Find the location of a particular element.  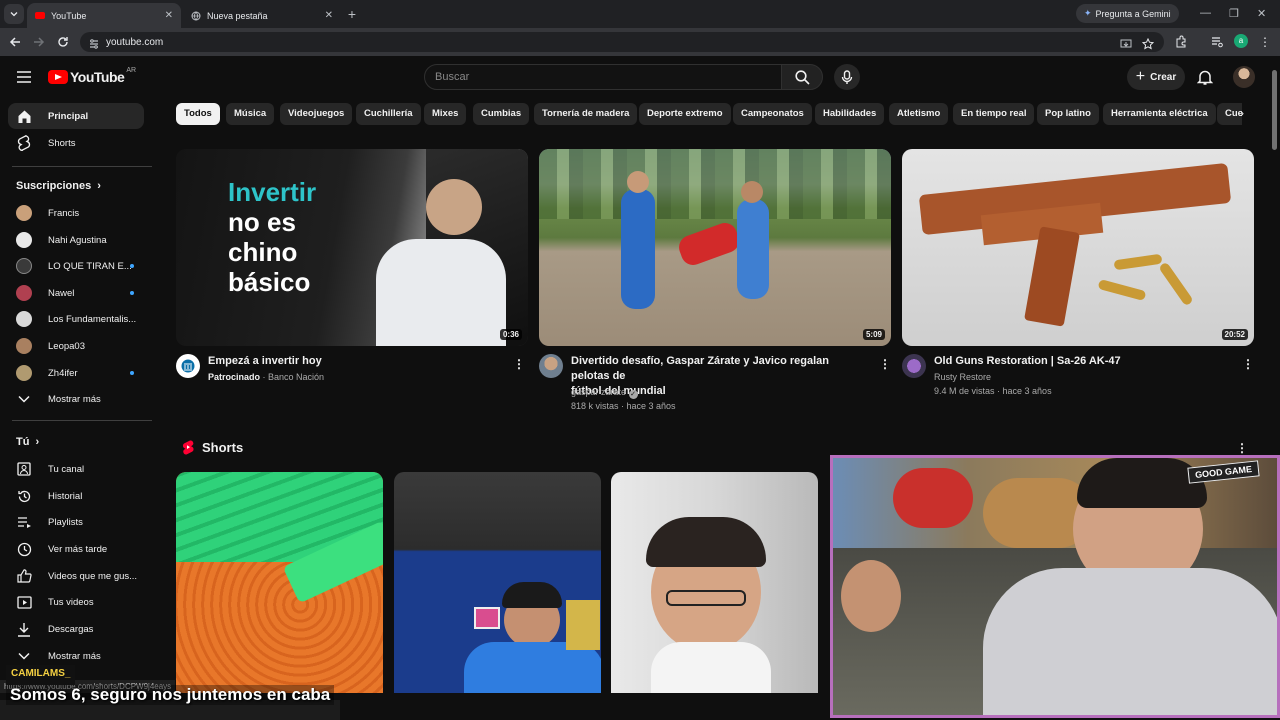

region-label: AR is located at coordinates (131, 70).